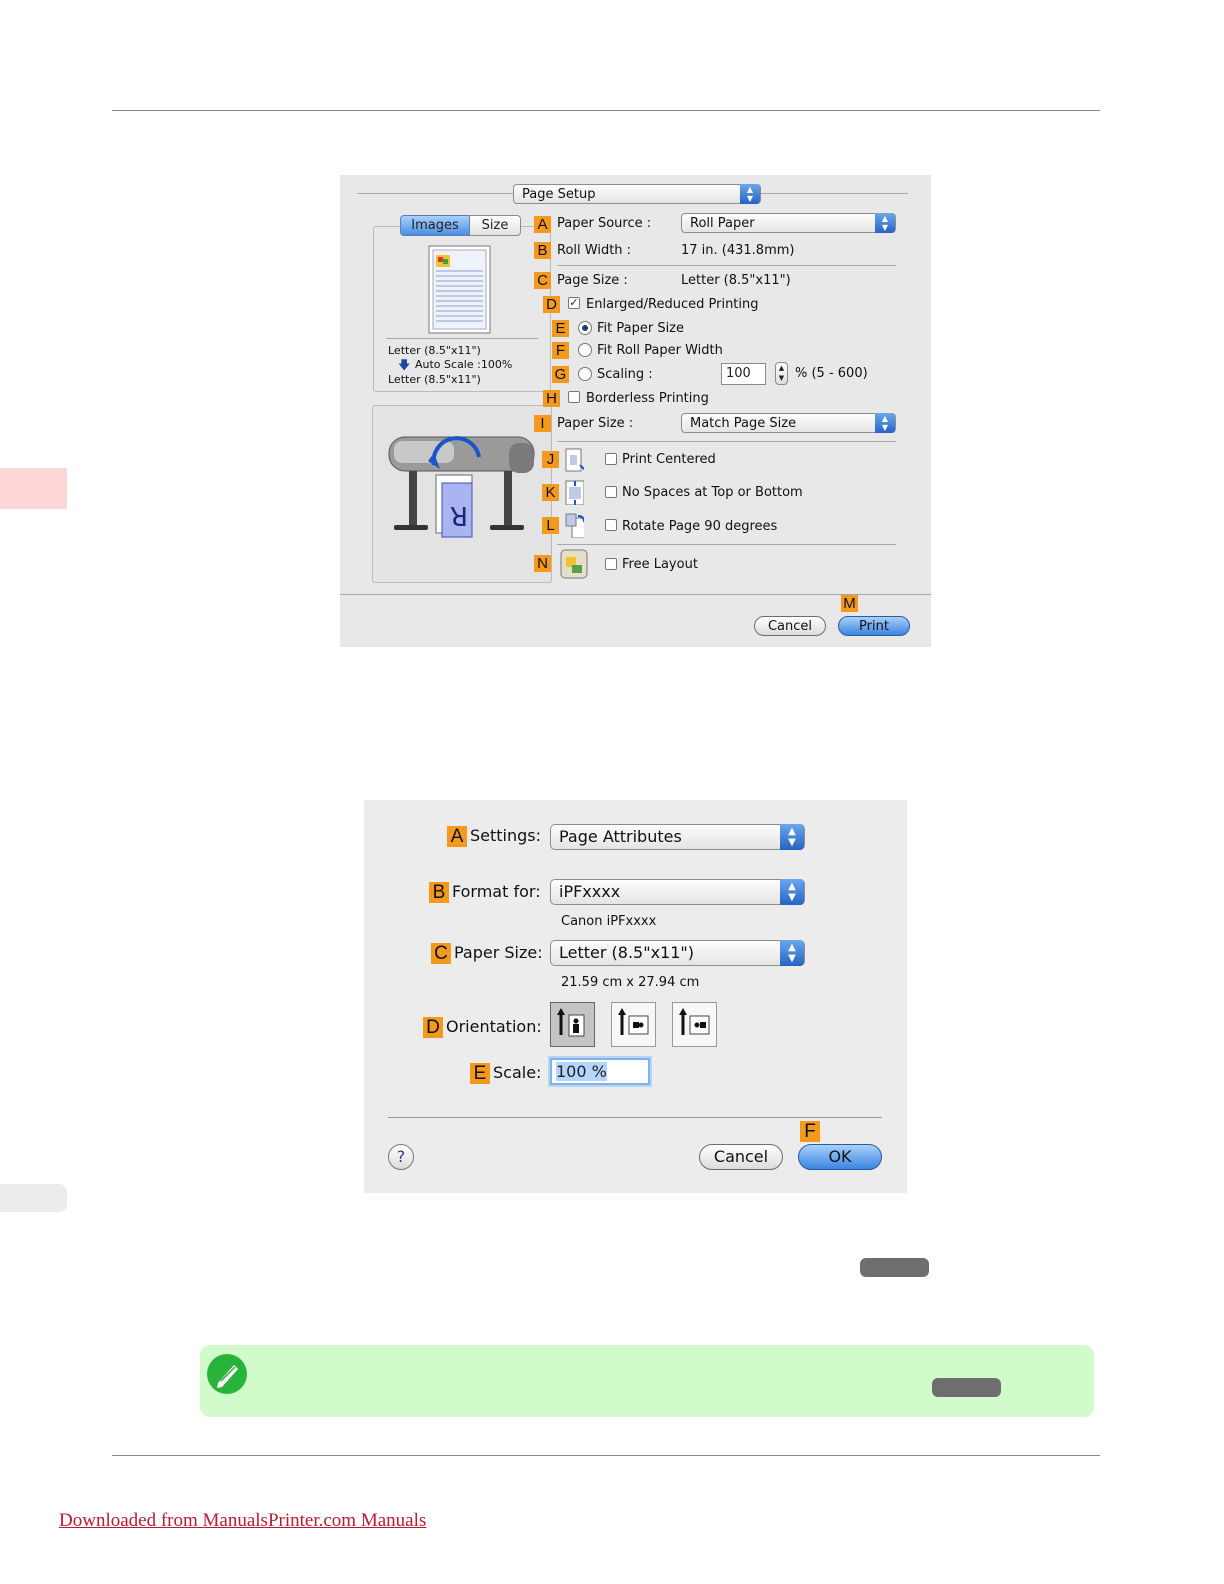 The height and width of the screenshot is (1584, 1224). I want to click on print-centered-checkbox, so click(611, 459).